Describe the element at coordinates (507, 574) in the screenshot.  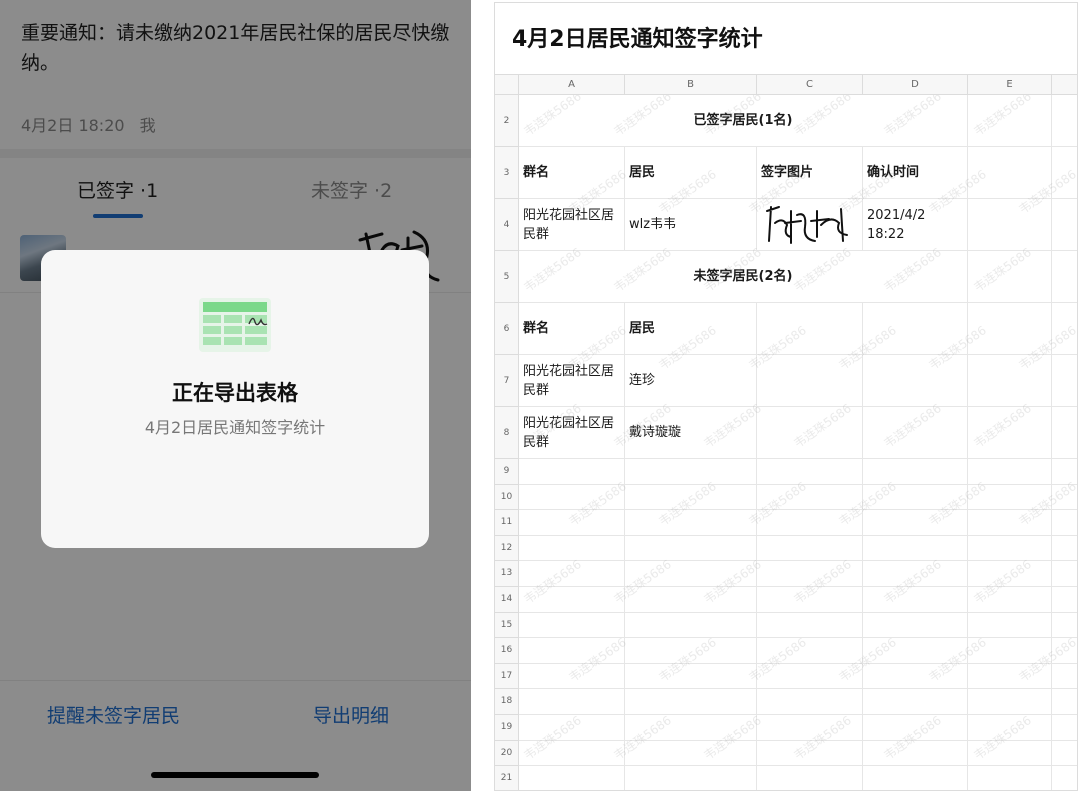
I see `row-header: 13` at that location.